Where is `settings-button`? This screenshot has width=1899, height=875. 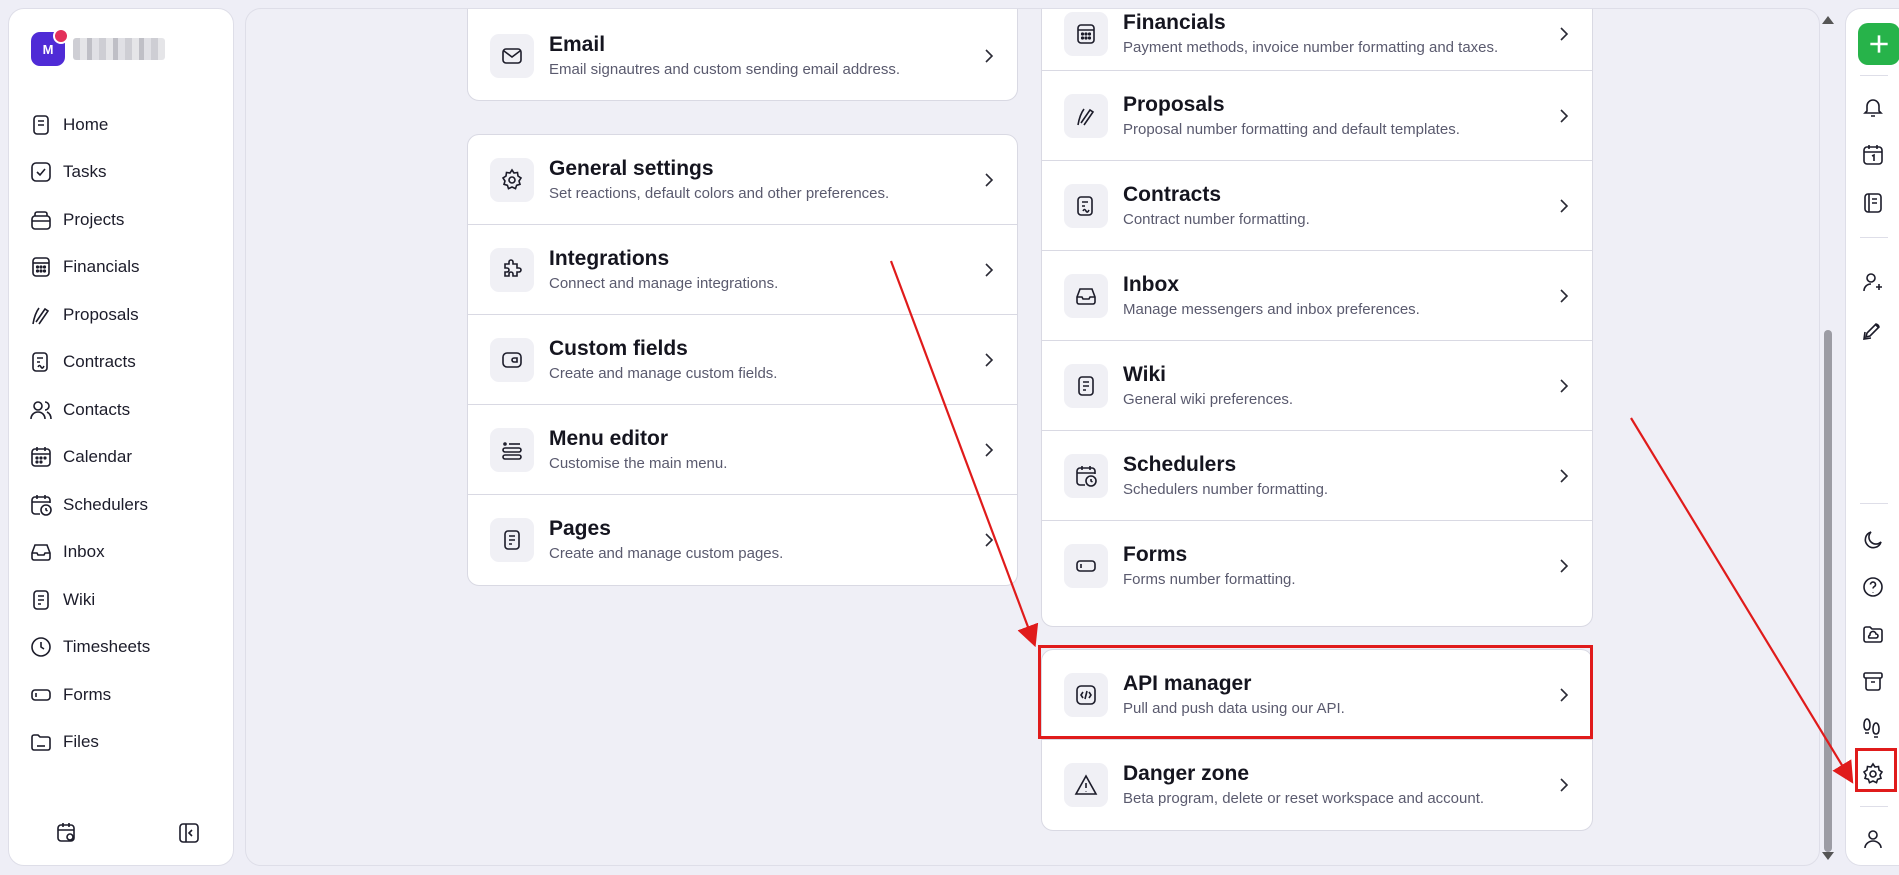
settings-button is located at coordinates (1873, 774).